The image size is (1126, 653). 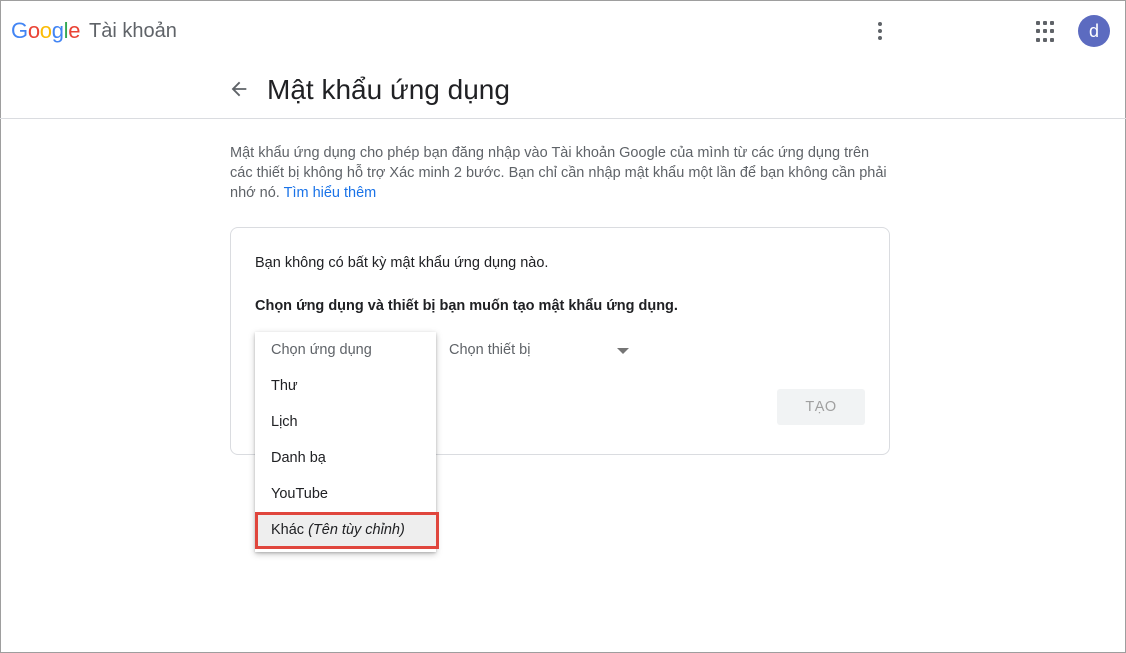 What do you see at coordinates (288, 530) in the screenshot?
I see `menu-item-other-label: Khác` at bounding box center [288, 530].